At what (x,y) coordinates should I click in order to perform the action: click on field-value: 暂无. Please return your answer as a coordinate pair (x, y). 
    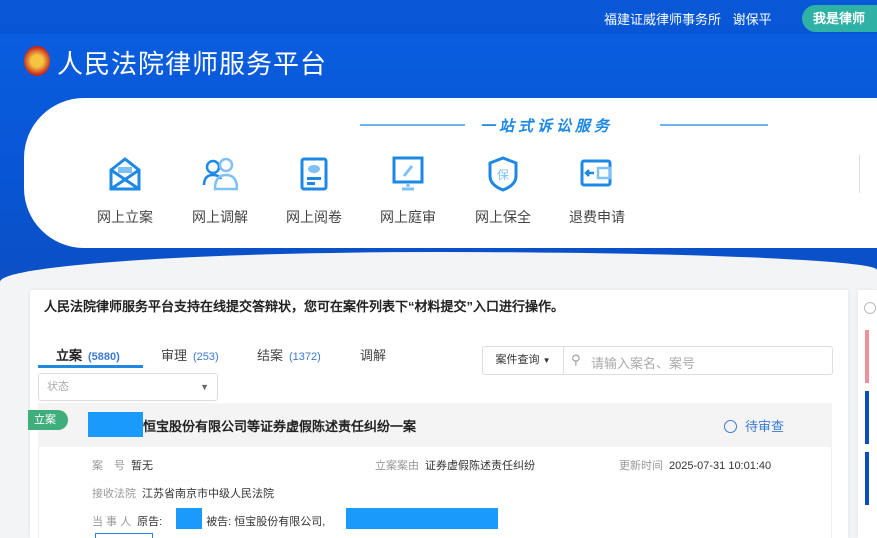
    Looking at the image, I should click on (142, 466).